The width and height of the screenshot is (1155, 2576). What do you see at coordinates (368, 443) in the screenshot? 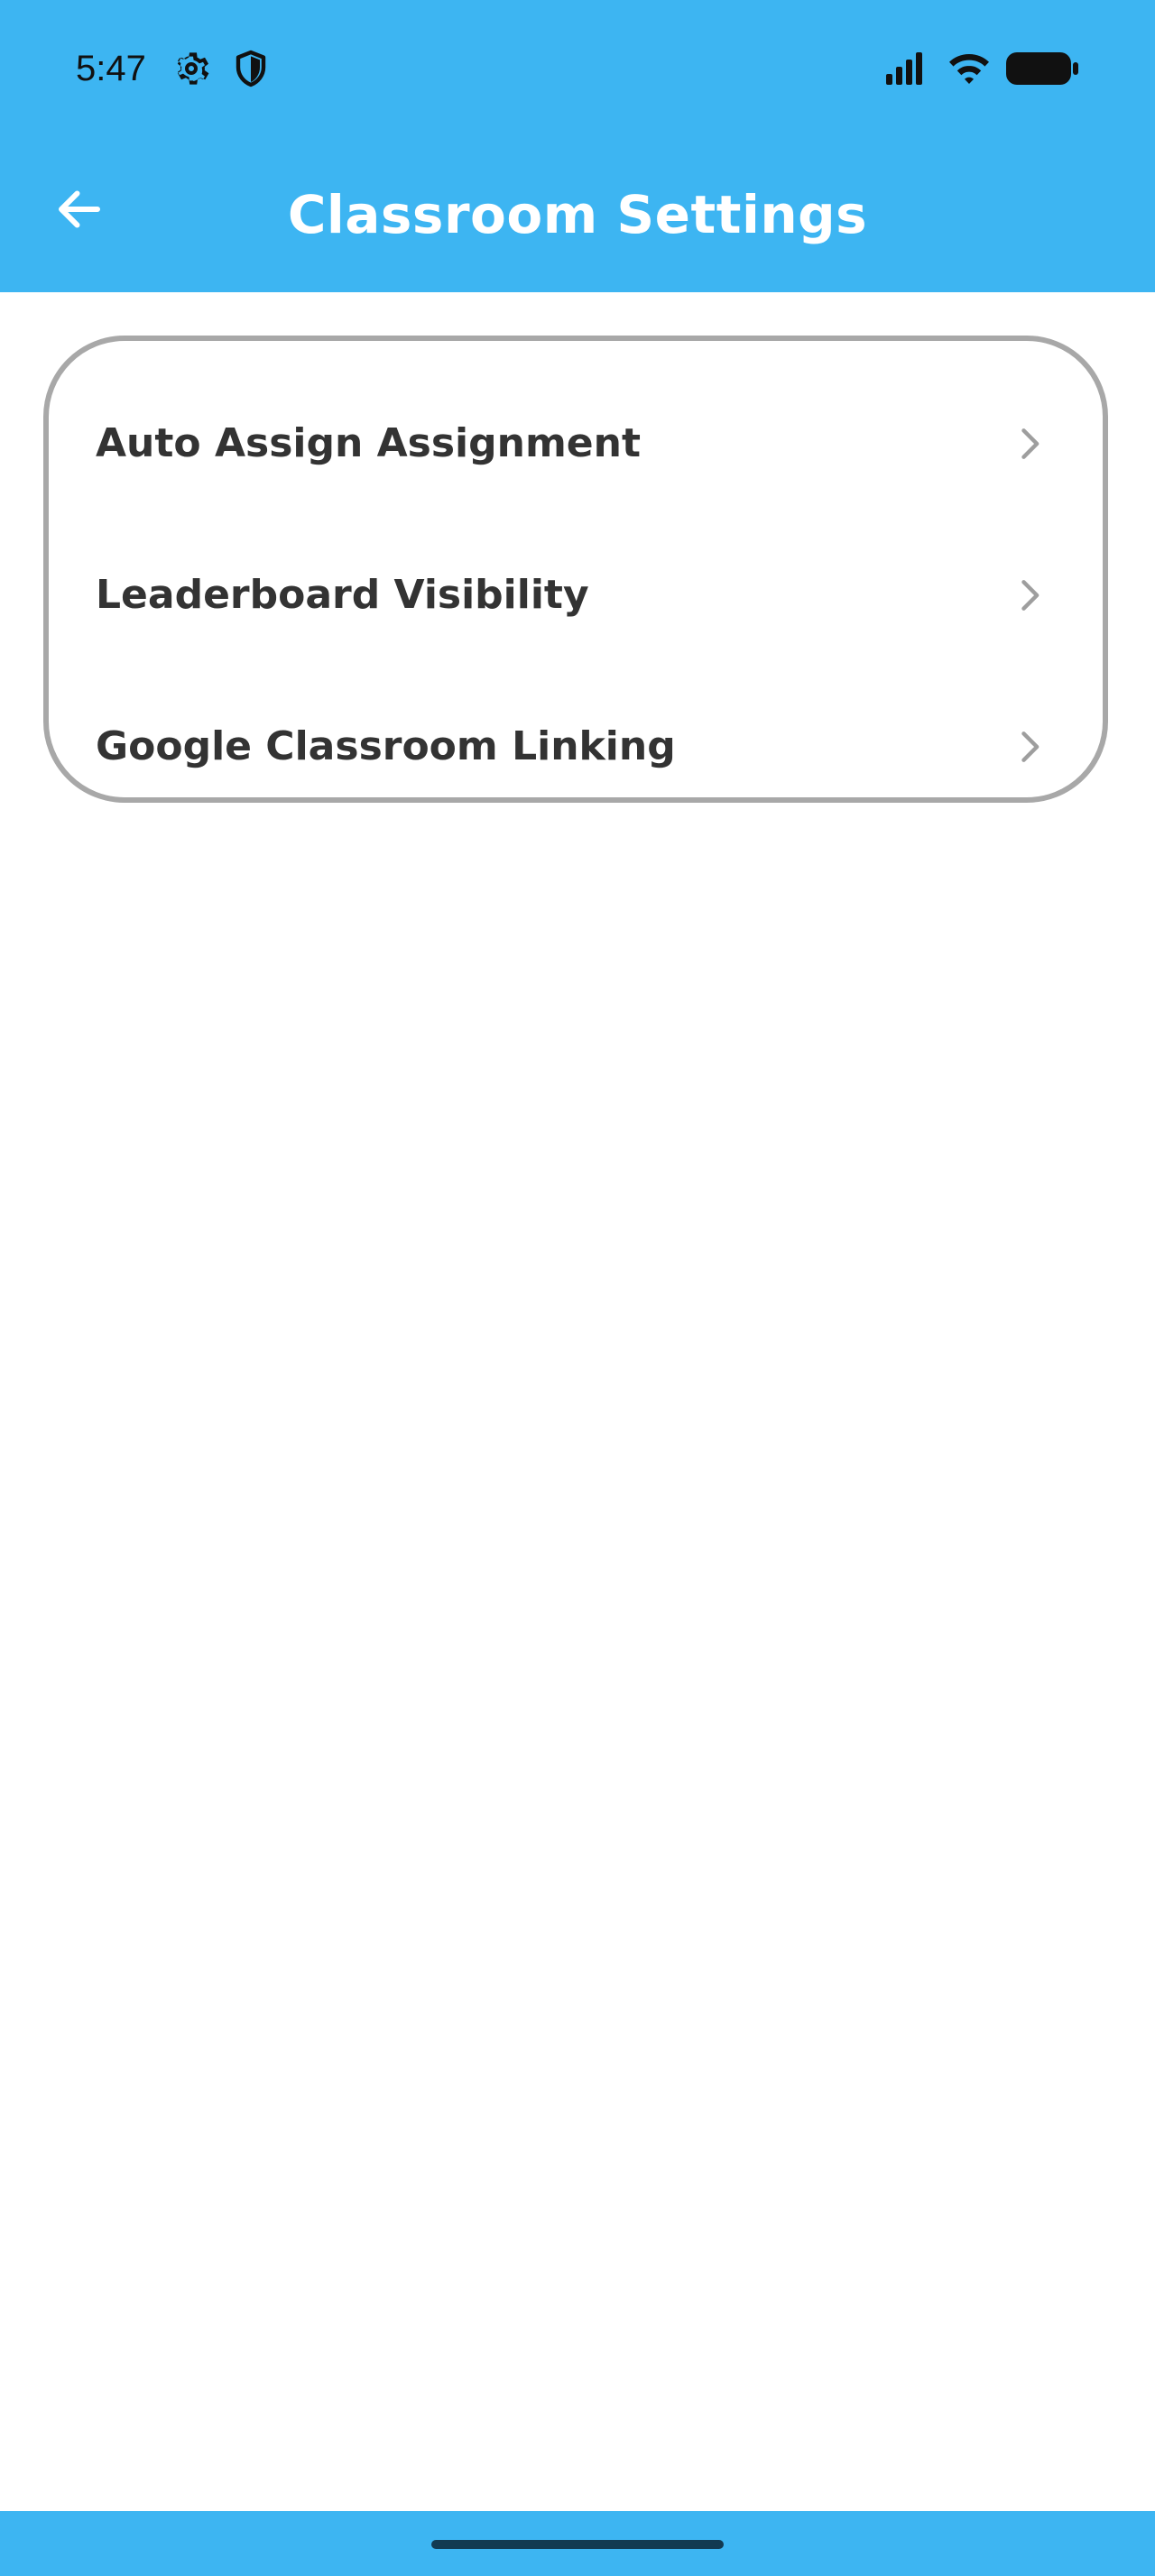
I see `settings-item-label: Auto Assign Assignment` at bounding box center [368, 443].